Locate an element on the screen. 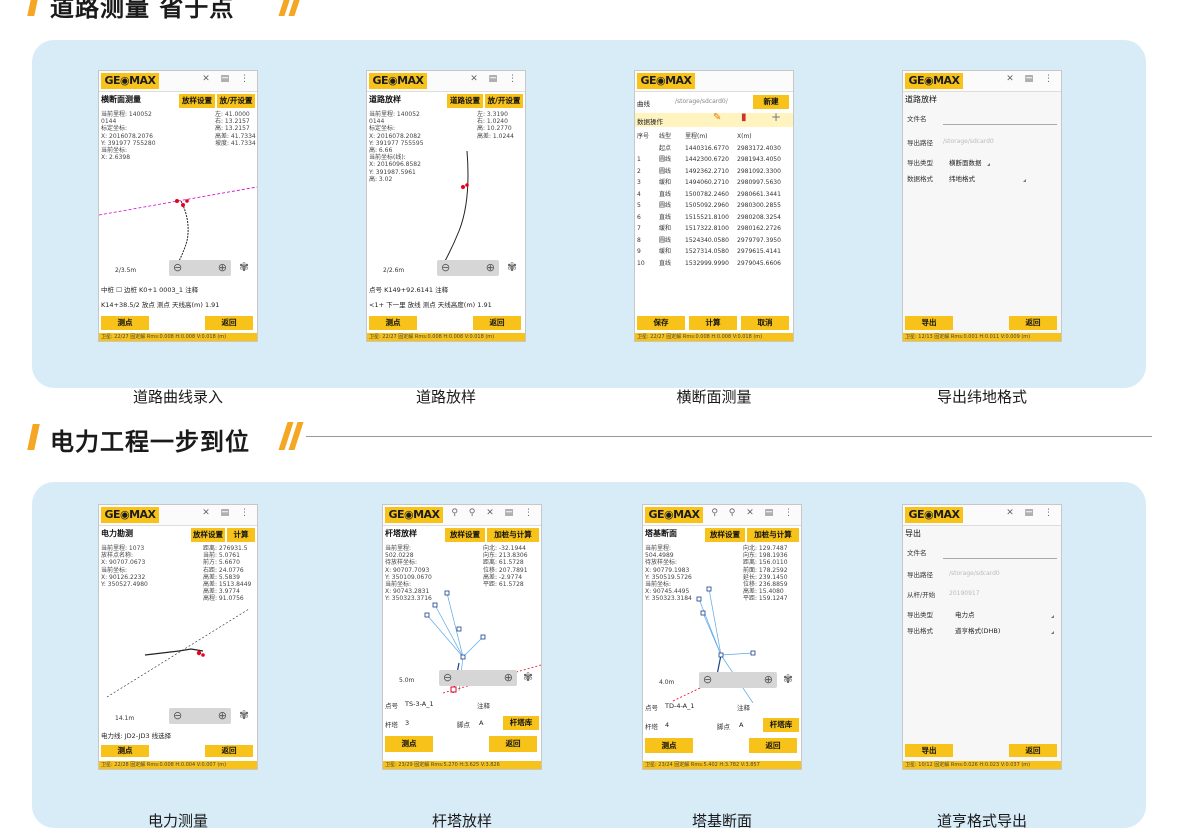  export-type-select: 电力点 is located at coordinates (965, 614).